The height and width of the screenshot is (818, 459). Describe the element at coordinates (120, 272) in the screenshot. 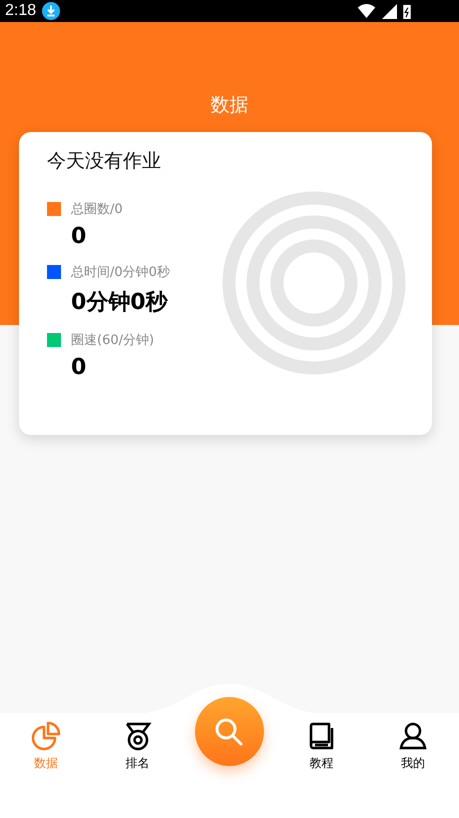

I see `stat-label: 总时间/0分钟0秒` at that location.